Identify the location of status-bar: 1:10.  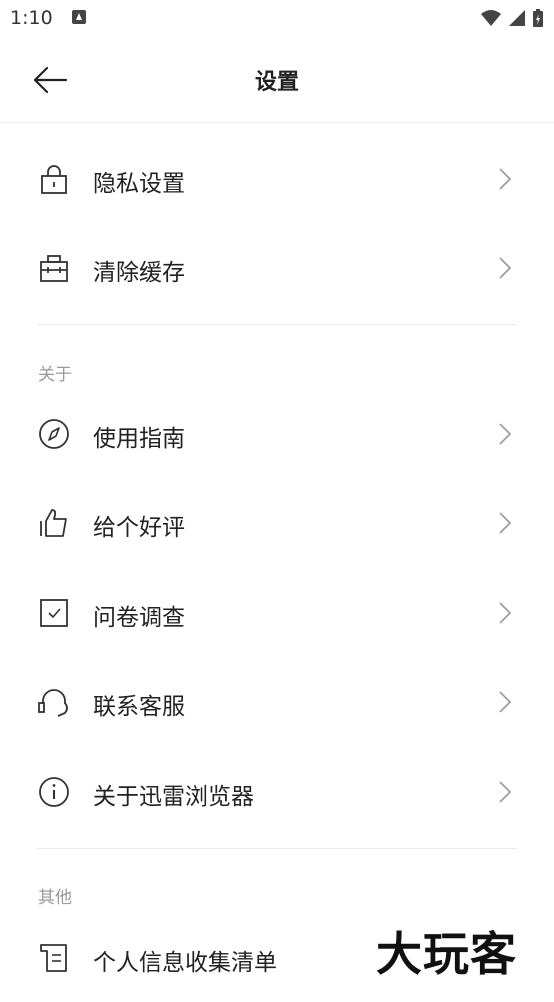
(277, 19).